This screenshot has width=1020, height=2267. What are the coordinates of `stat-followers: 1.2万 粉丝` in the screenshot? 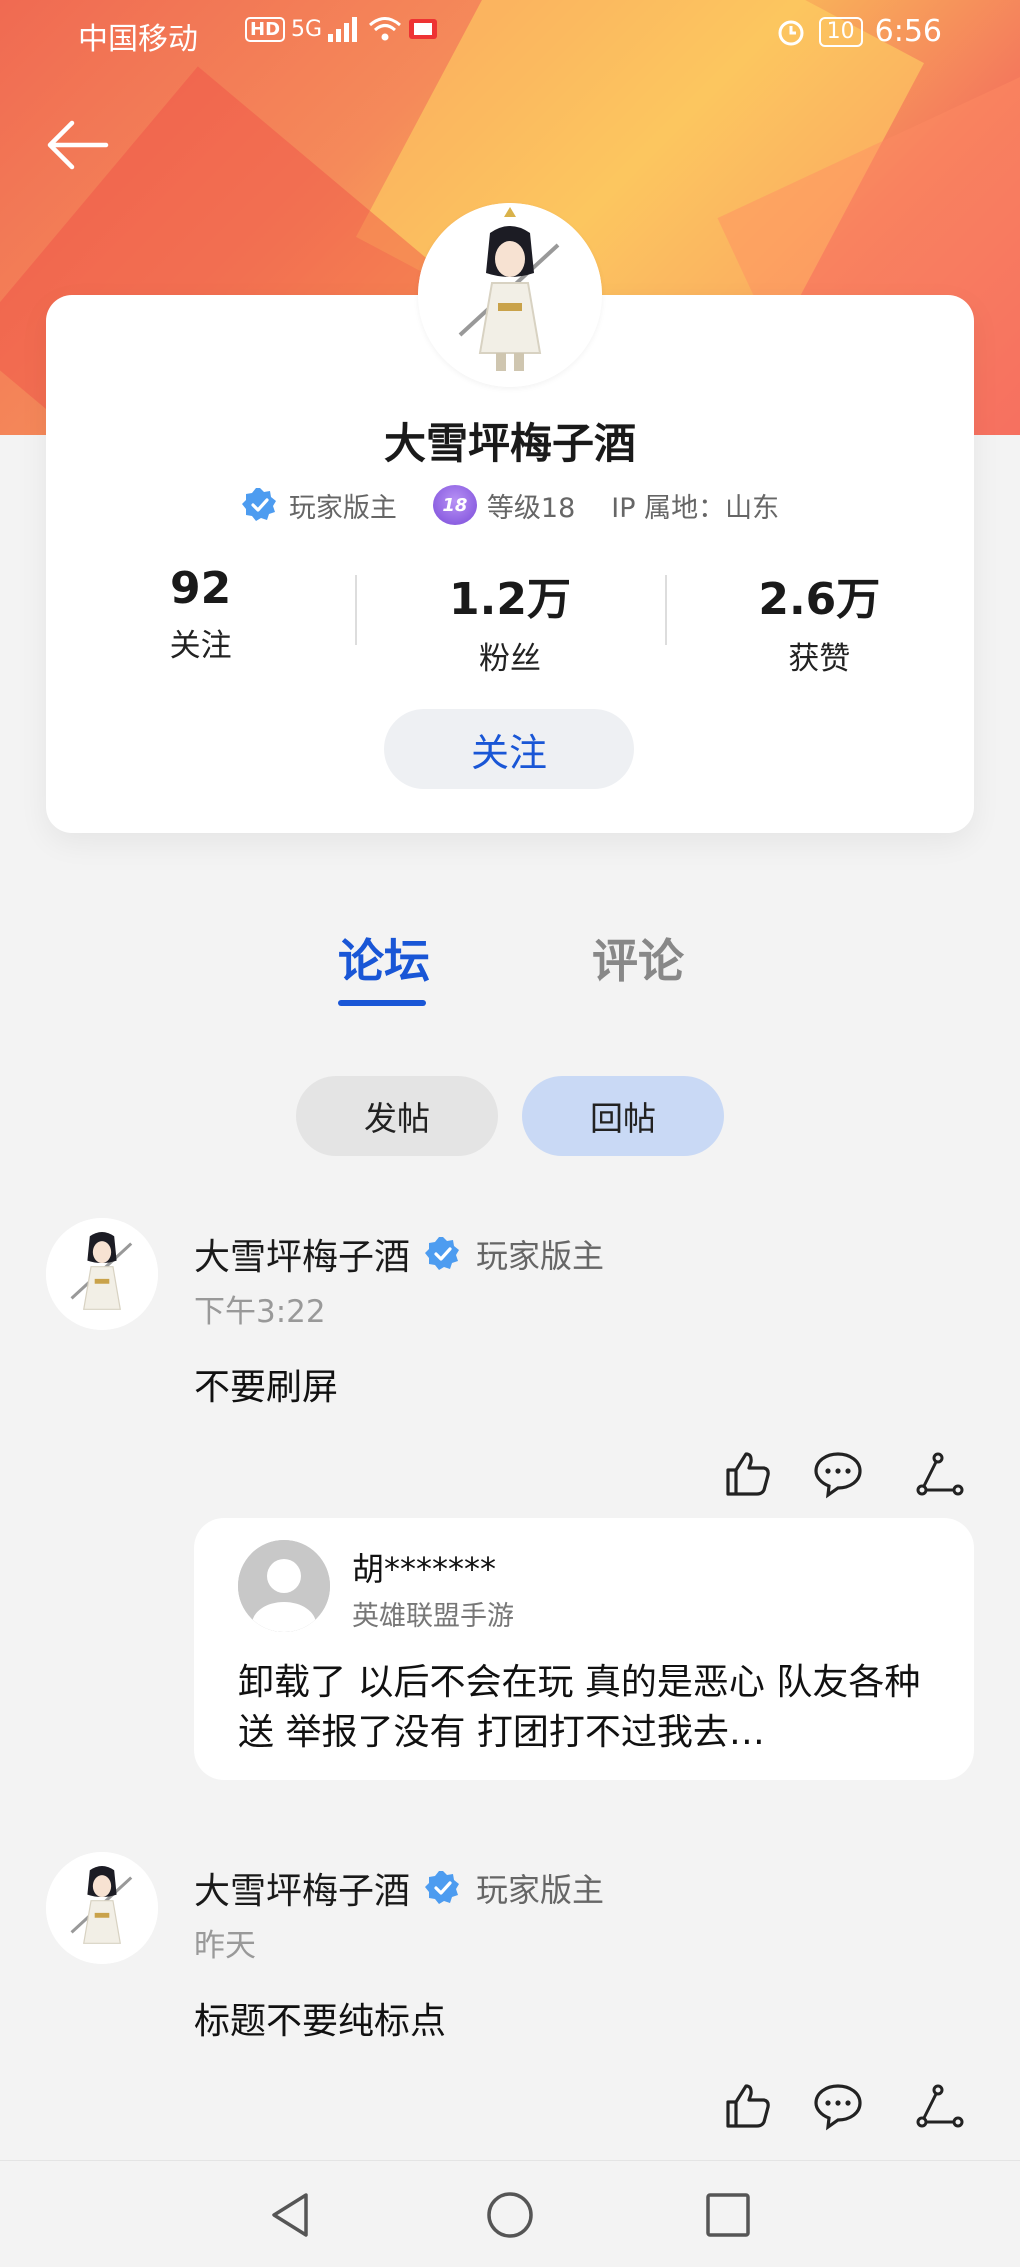 It's located at (509, 620).